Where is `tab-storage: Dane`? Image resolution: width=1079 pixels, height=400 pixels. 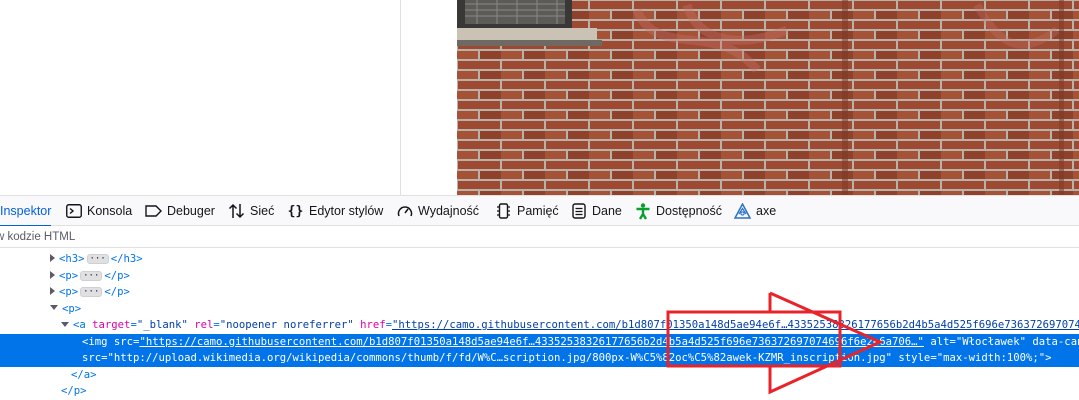
tab-storage: Dane is located at coordinates (596, 211).